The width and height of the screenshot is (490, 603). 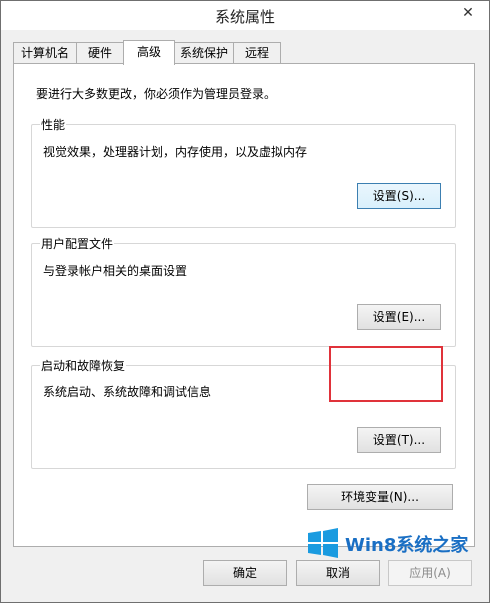 I want to click on watermark: Win8系统之家, so click(x=392, y=544).